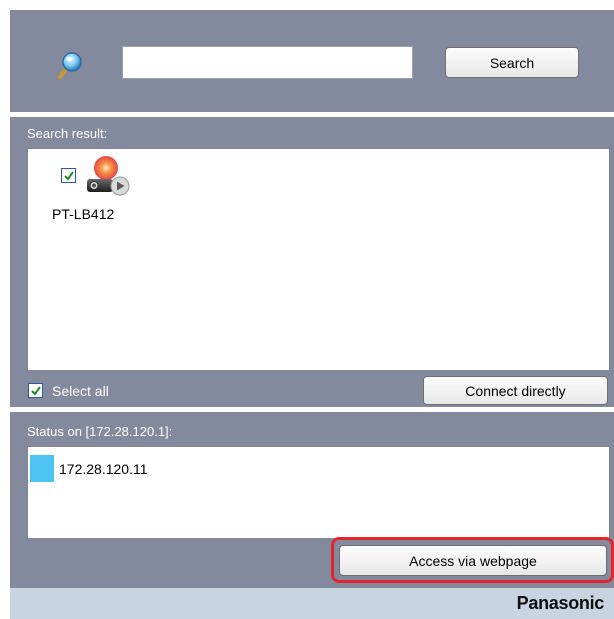 The width and height of the screenshot is (614, 619). I want to click on footer-bar: Panasonic, so click(312, 603).